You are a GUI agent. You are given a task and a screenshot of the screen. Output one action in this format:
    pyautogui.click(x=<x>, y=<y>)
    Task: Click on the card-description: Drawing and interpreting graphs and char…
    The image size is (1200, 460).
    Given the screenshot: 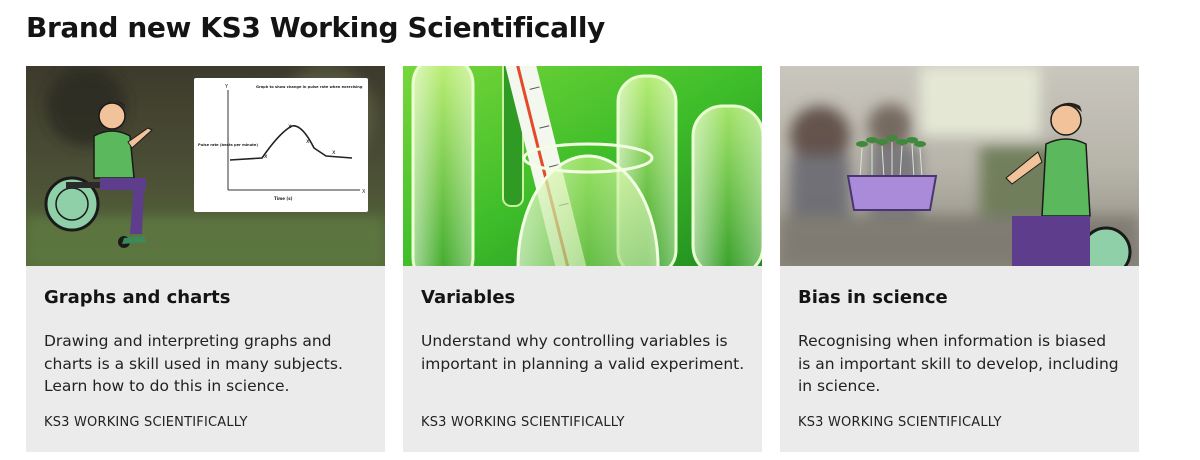 What is the action you would take?
    pyautogui.click(x=193, y=363)
    